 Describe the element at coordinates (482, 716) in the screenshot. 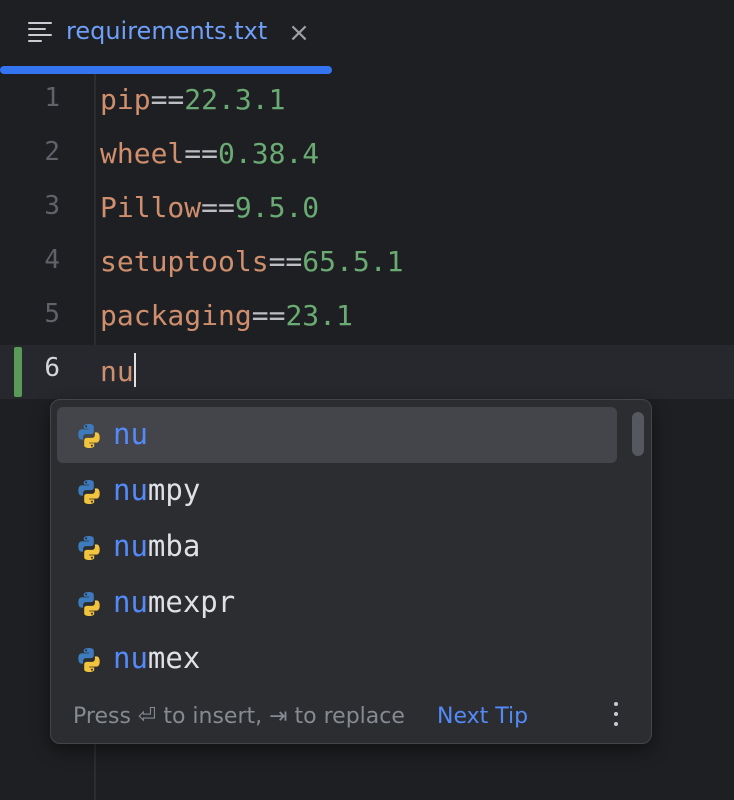

I see `next-tip-link: Next Tip` at that location.